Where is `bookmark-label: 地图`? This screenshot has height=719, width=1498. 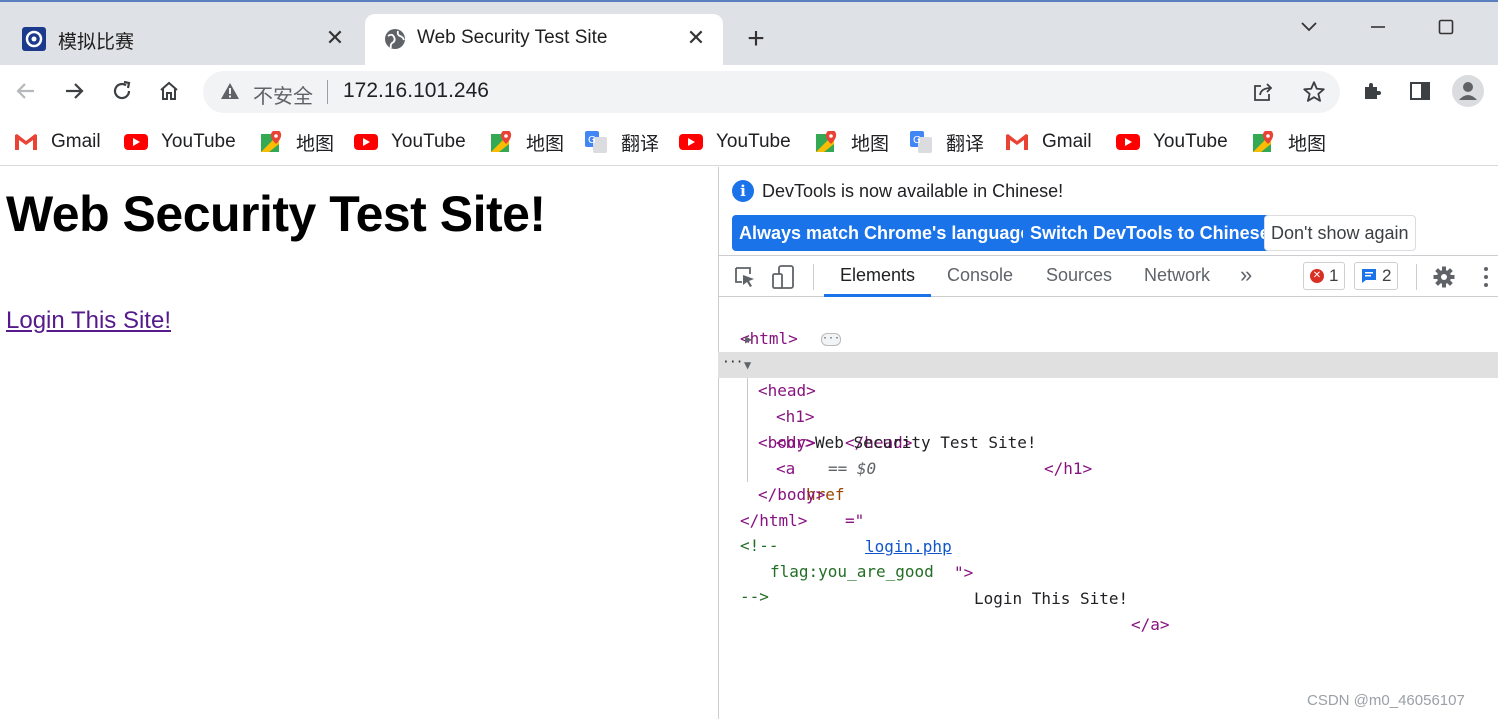 bookmark-label: 地图 is located at coordinates (315, 144).